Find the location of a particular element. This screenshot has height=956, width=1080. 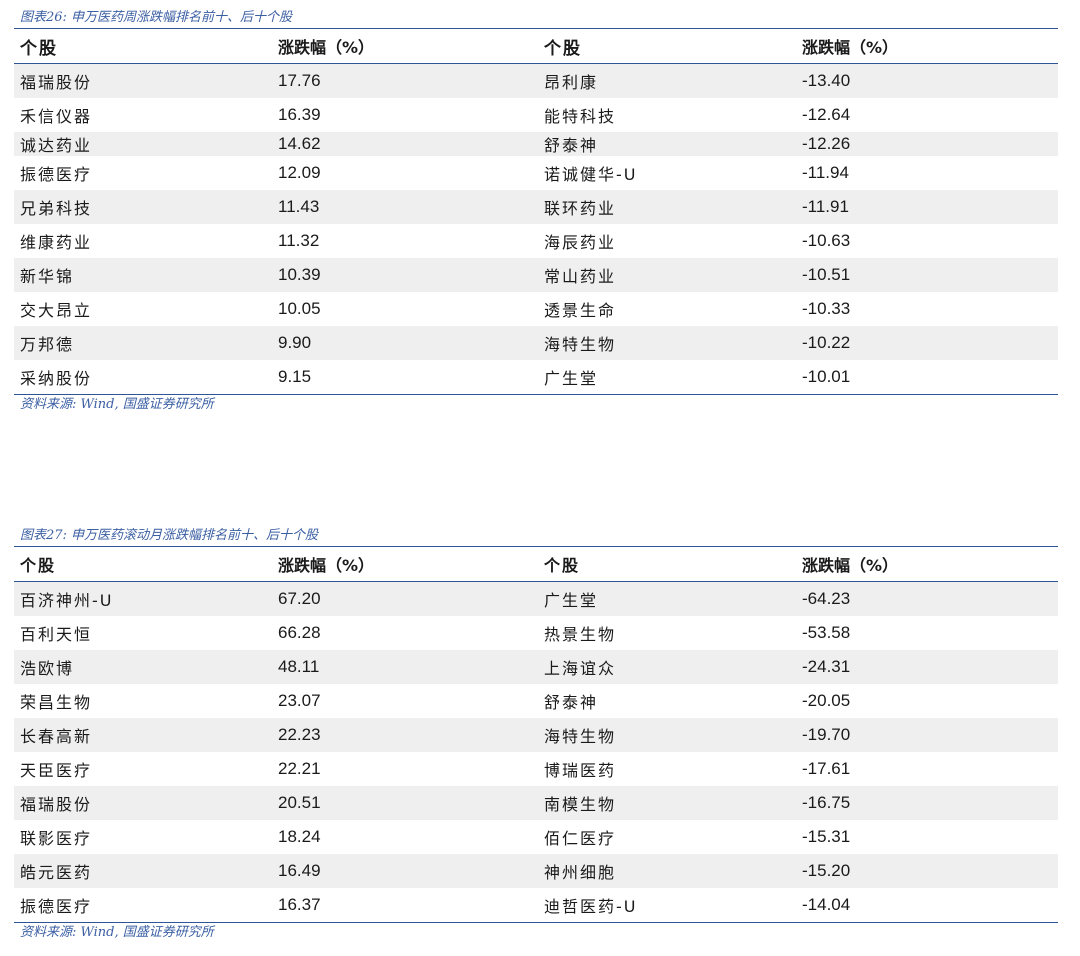

table-row: 振德医疗 12.09 诺诚健华-U -11.94 is located at coordinates (536, 173).